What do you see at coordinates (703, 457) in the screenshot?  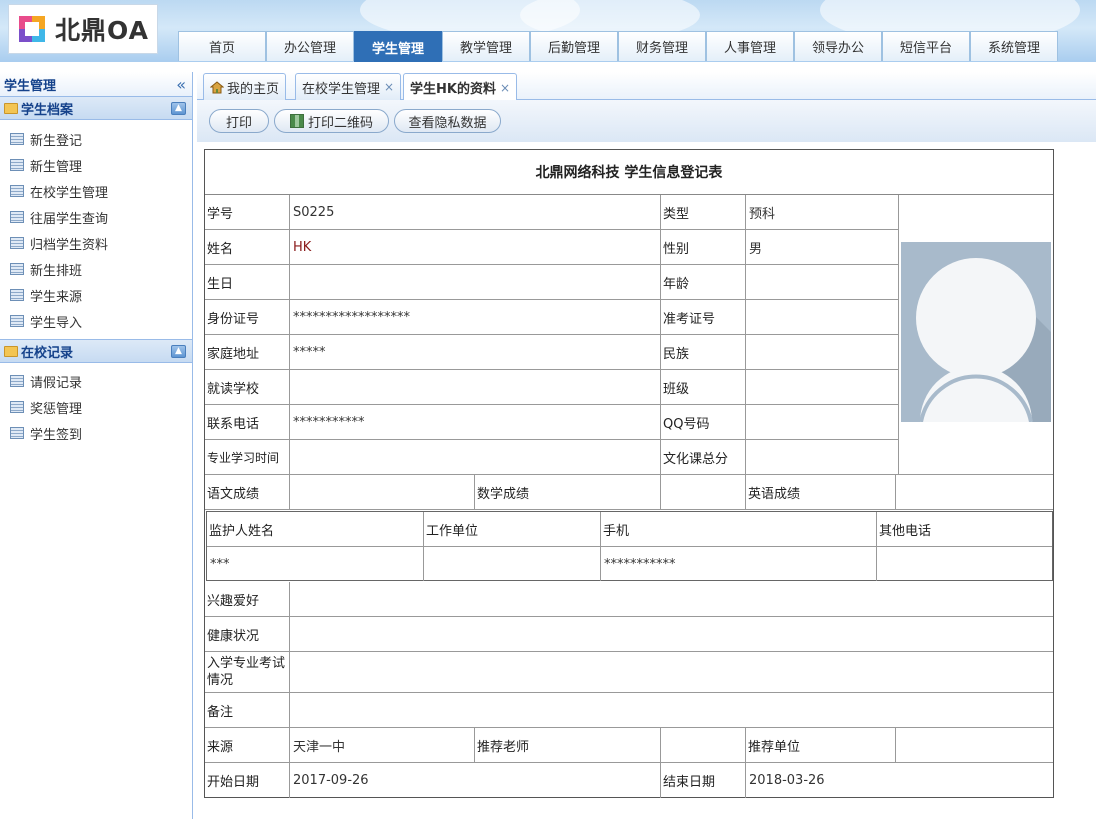 I see `label-culture-total: 文化课总分` at bounding box center [703, 457].